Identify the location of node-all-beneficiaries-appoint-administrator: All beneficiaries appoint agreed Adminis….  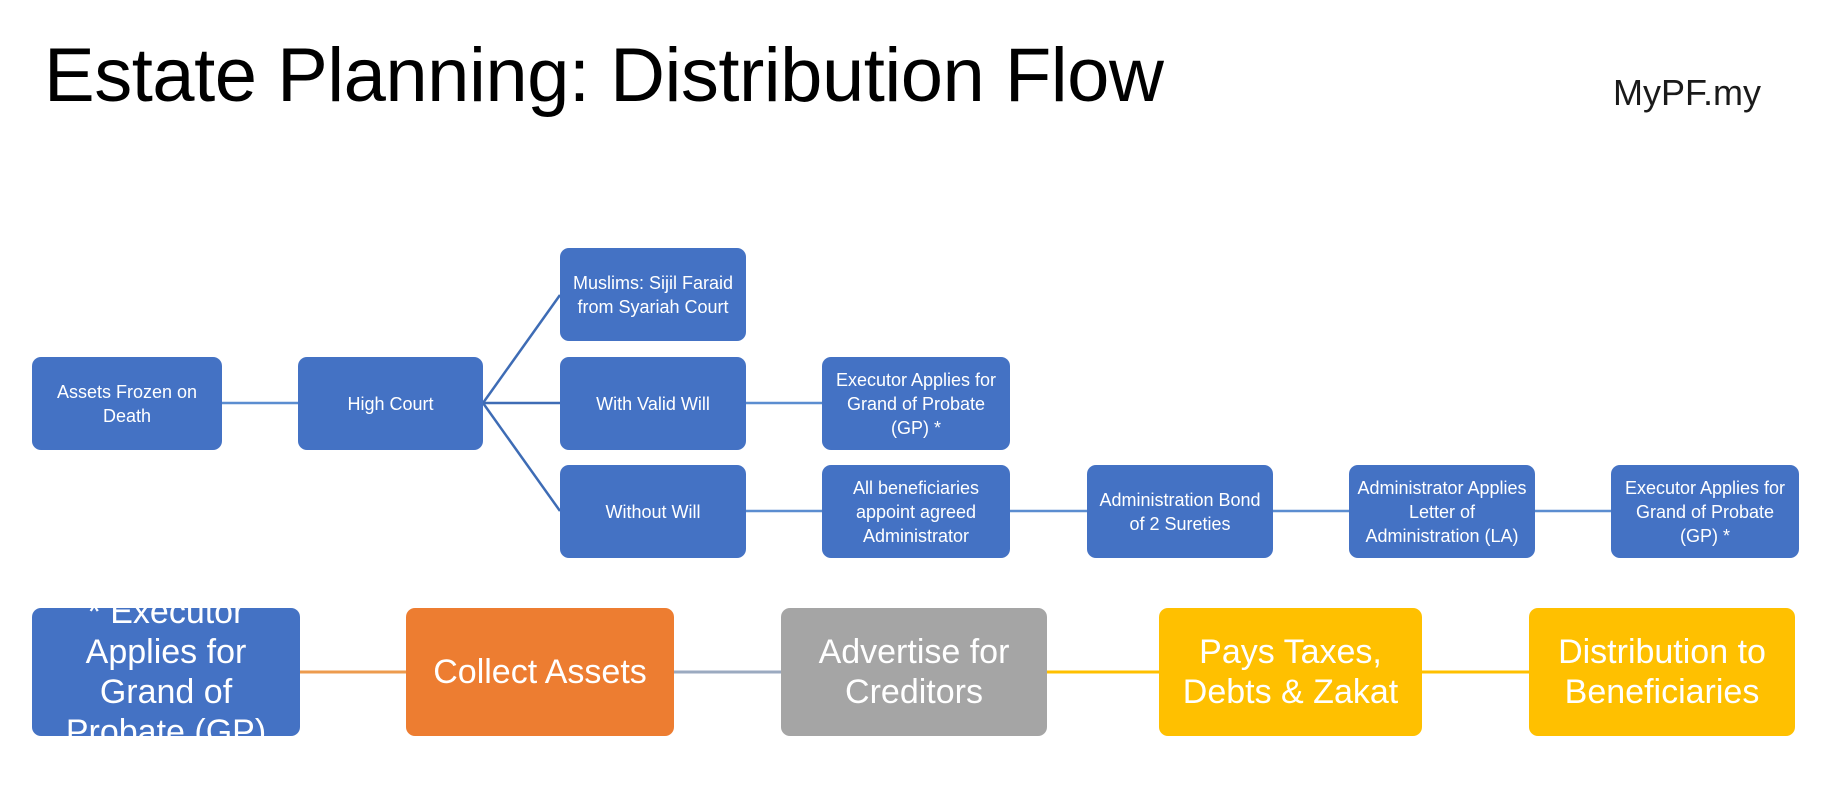
(916, 511).